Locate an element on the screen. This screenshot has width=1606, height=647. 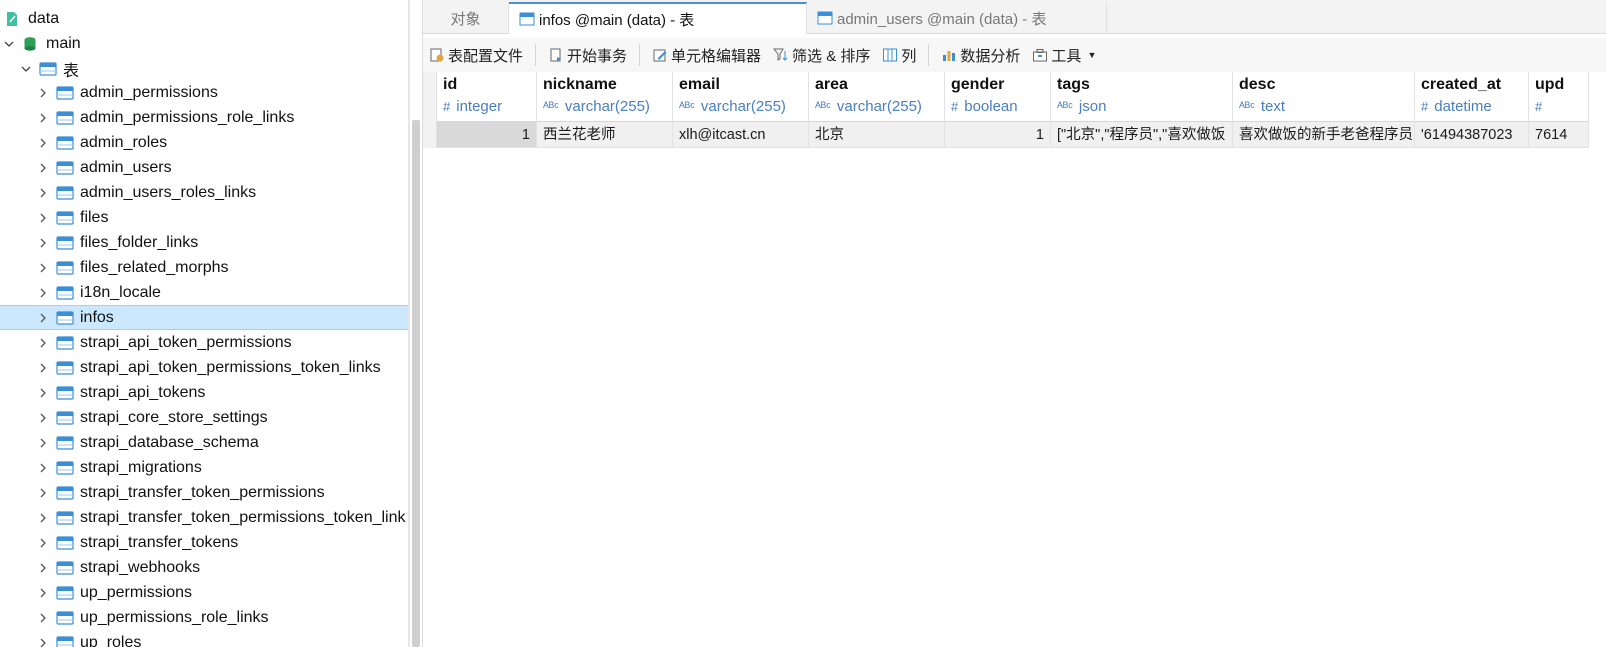
sidebar-table-admin-roles: admin_roles is located at coordinates (204, 142).